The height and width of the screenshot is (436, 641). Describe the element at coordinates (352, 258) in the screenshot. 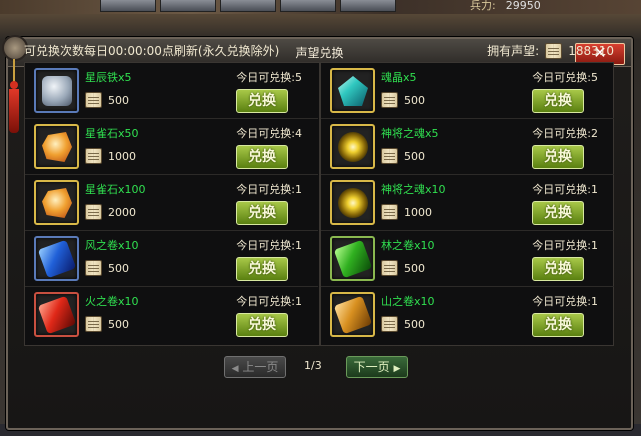

I see `forest-scroll-icon` at that location.